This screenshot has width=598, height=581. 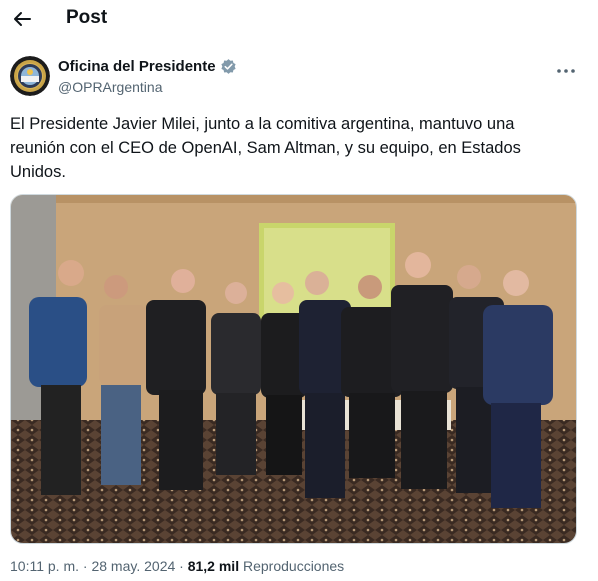 What do you see at coordinates (293, 566) in the screenshot?
I see `views-label: Reproducciones` at bounding box center [293, 566].